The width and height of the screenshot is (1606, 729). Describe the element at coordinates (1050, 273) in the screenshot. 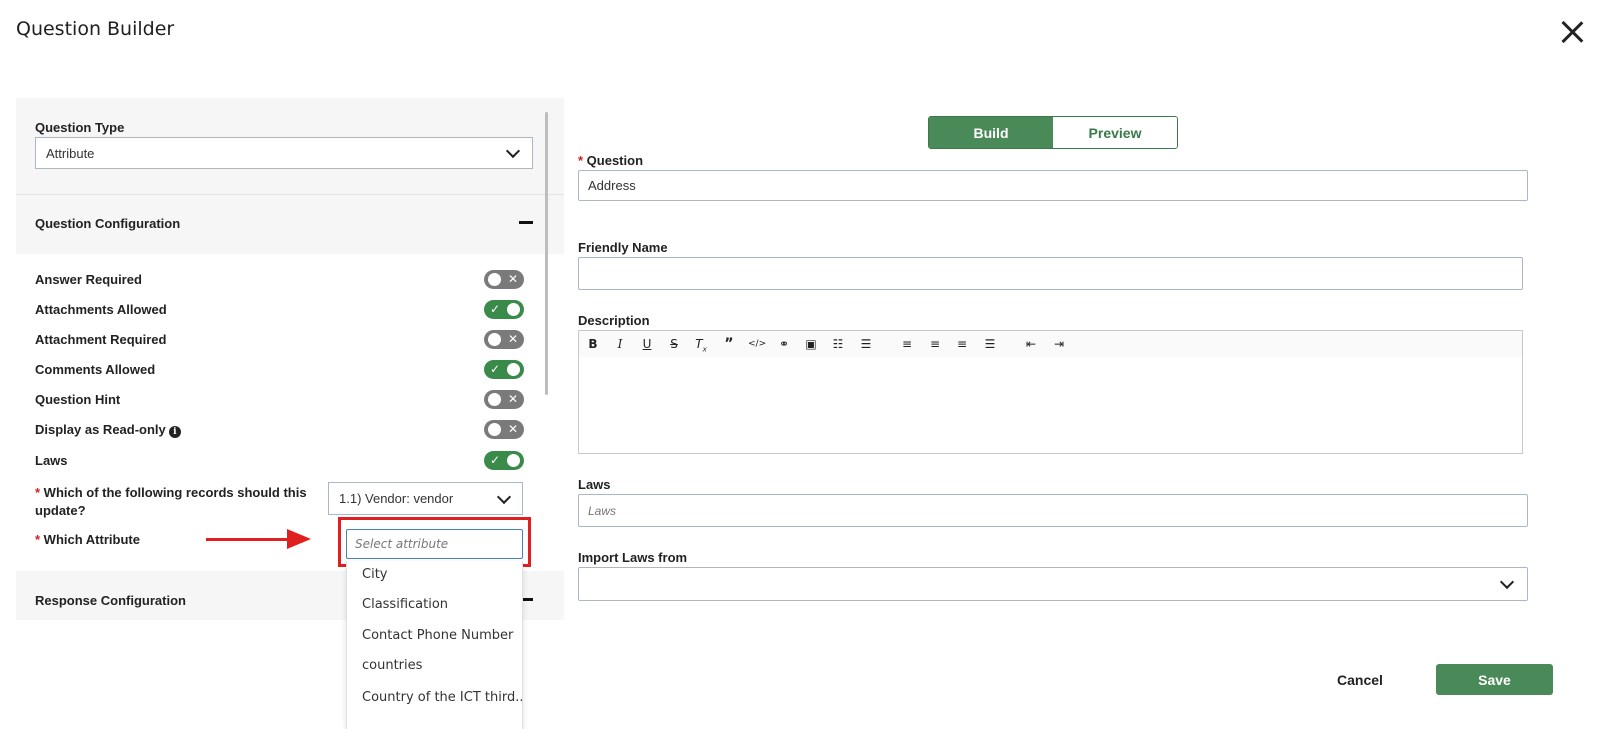

I see `friendly-name-input` at that location.